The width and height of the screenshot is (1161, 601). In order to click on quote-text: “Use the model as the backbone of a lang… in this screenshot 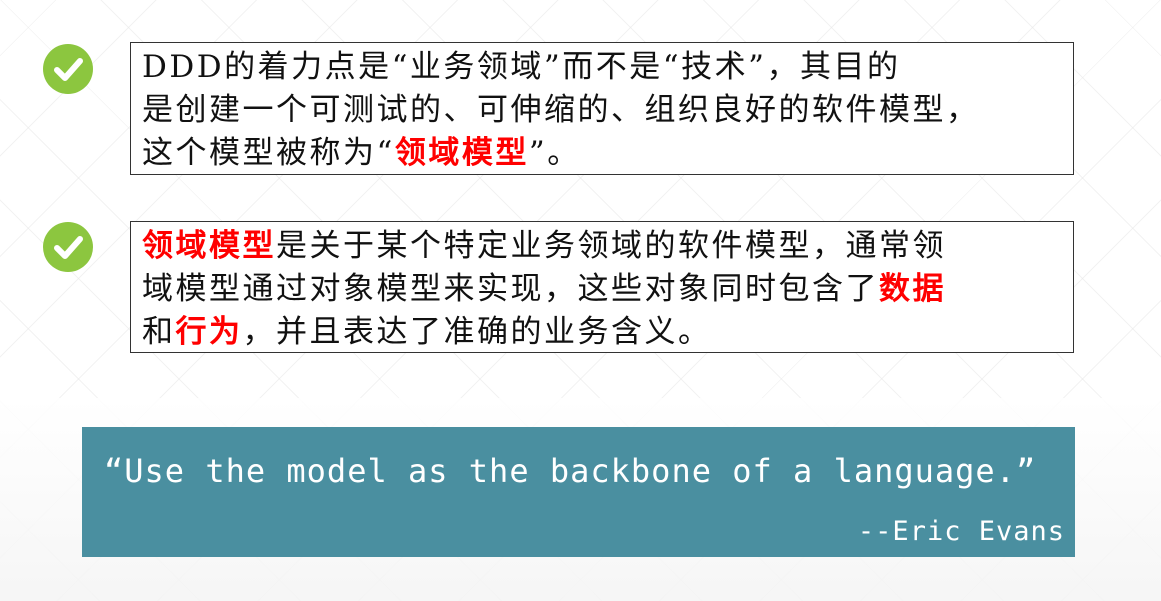, I will do `click(570, 471)`.